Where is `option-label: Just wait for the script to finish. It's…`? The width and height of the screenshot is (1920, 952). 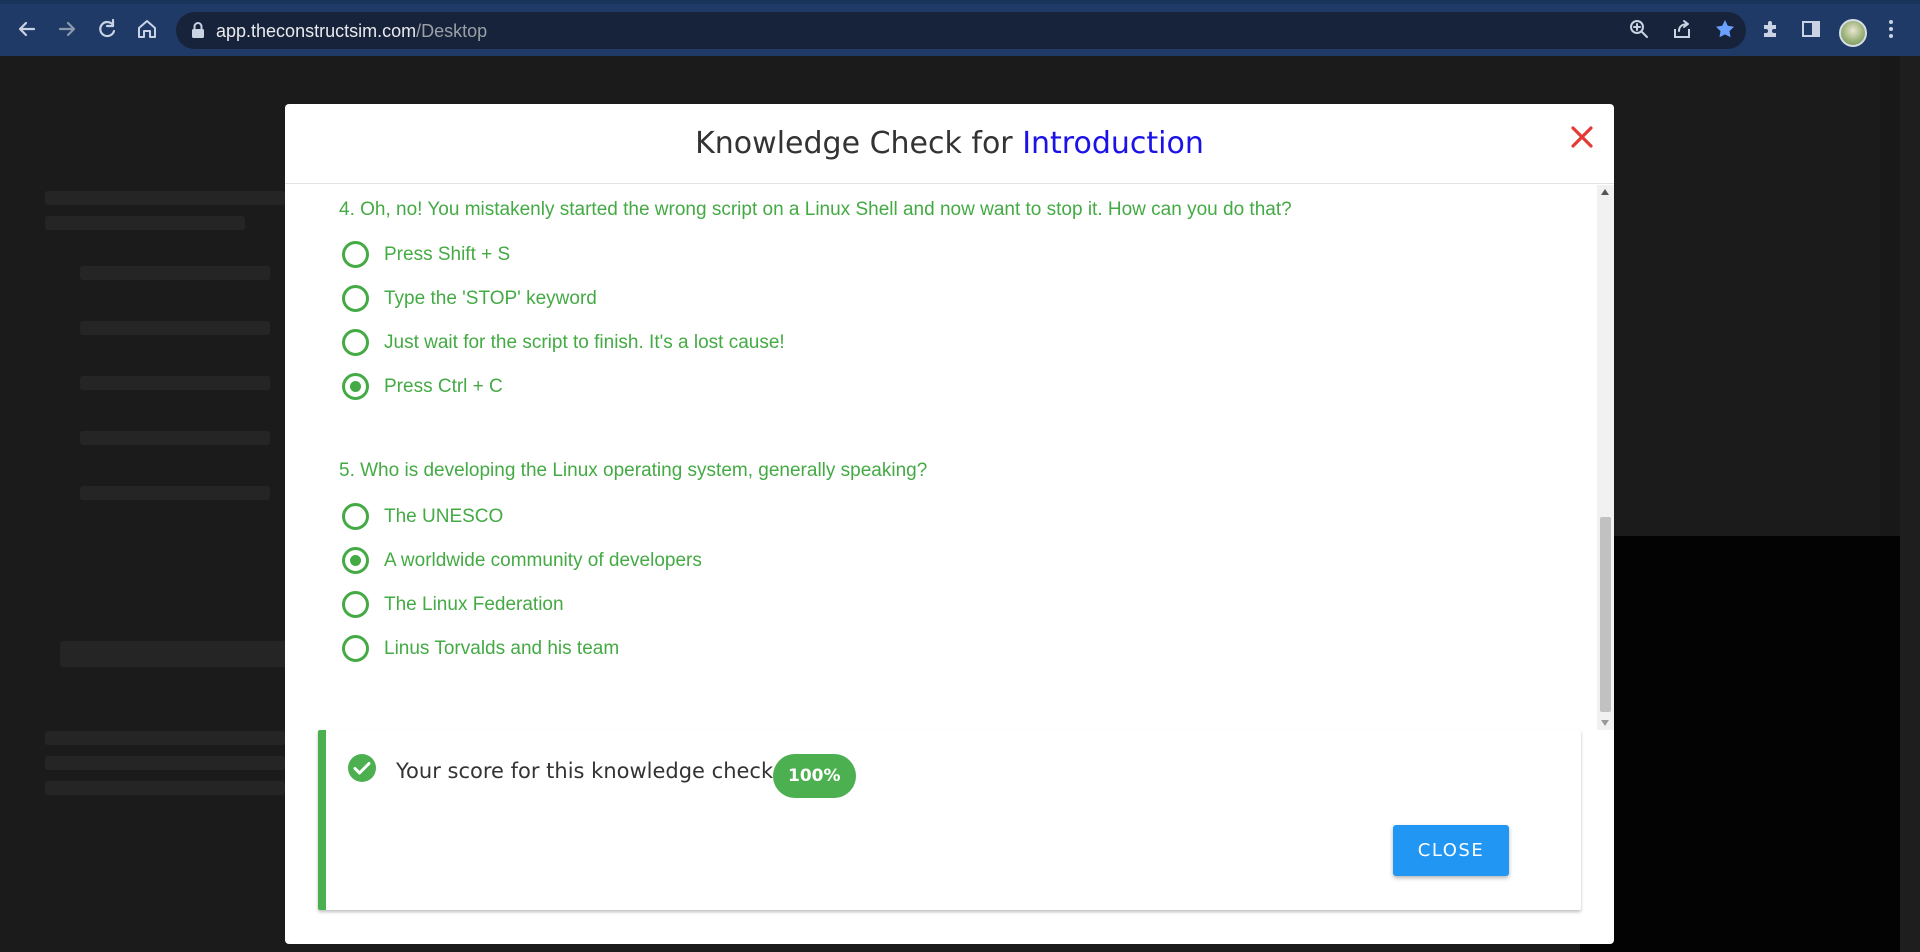
option-label: Just wait for the script to finish. It's… is located at coordinates (584, 342).